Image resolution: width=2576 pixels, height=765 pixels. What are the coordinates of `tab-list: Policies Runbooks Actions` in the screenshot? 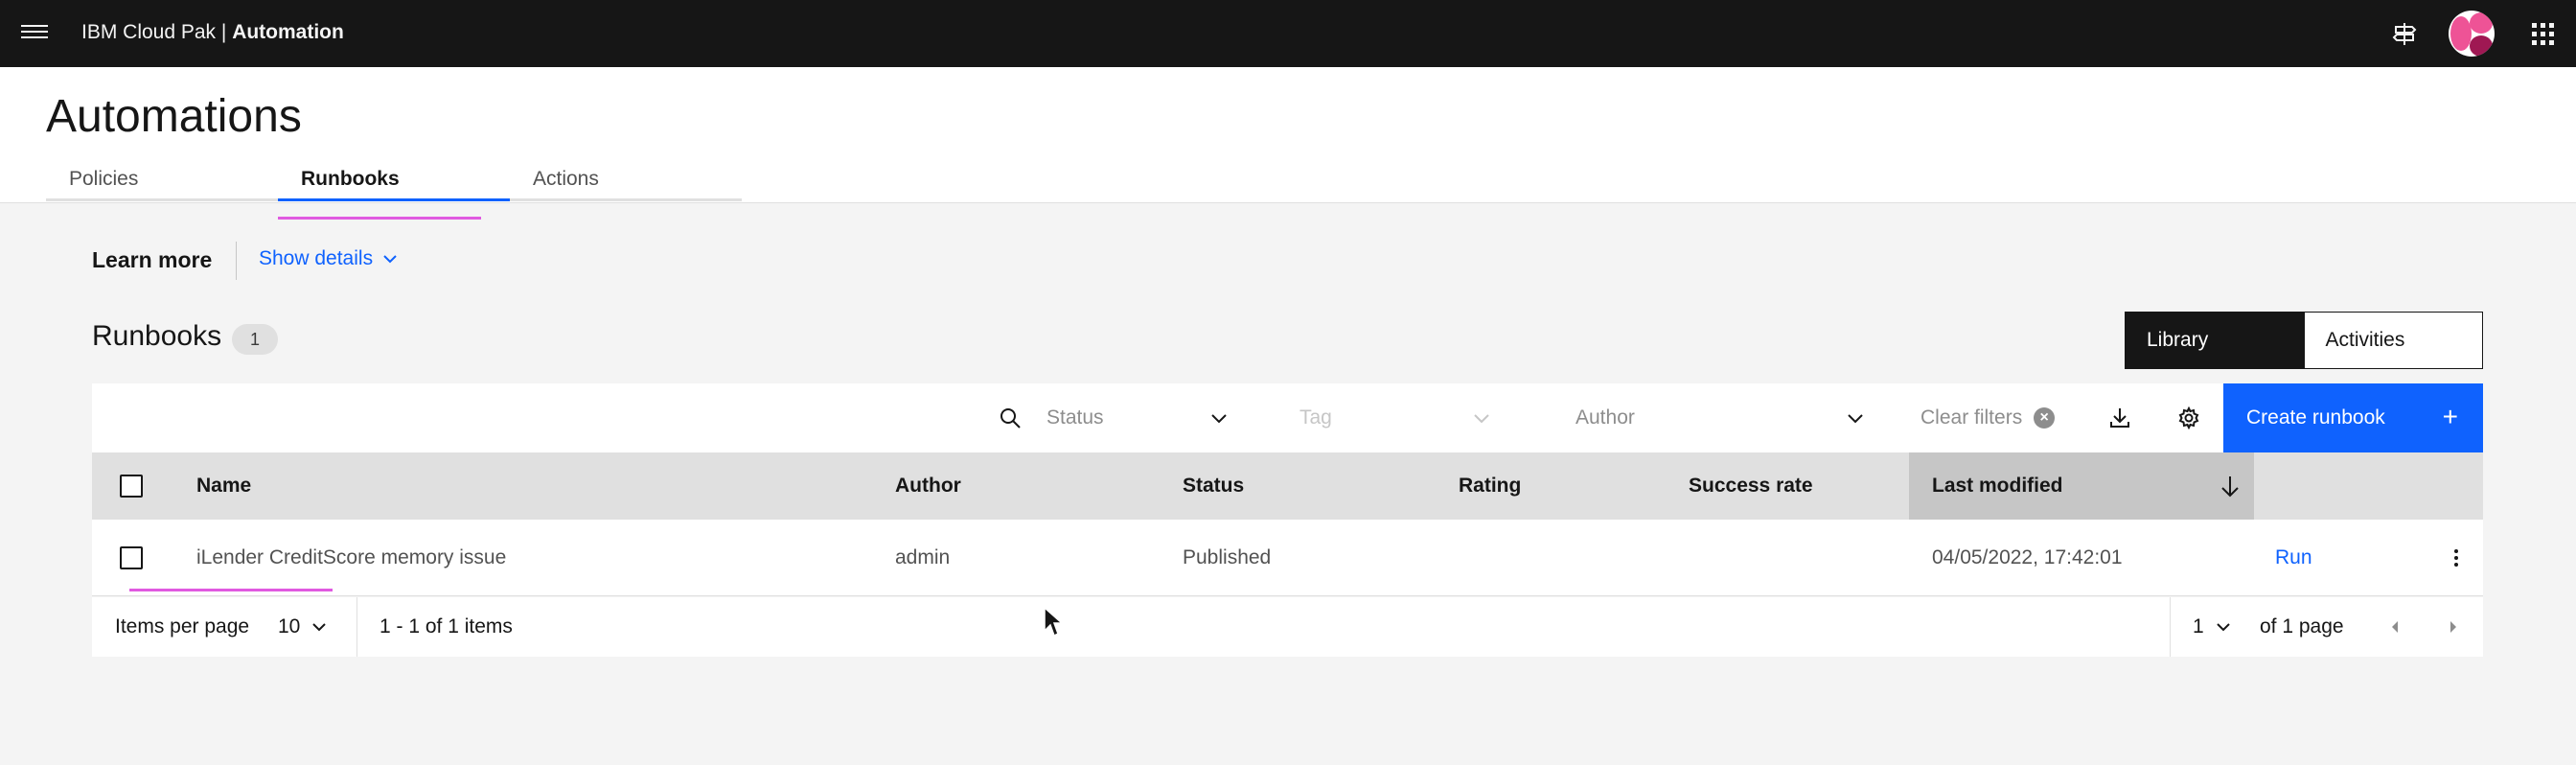 It's located at (394, 181).